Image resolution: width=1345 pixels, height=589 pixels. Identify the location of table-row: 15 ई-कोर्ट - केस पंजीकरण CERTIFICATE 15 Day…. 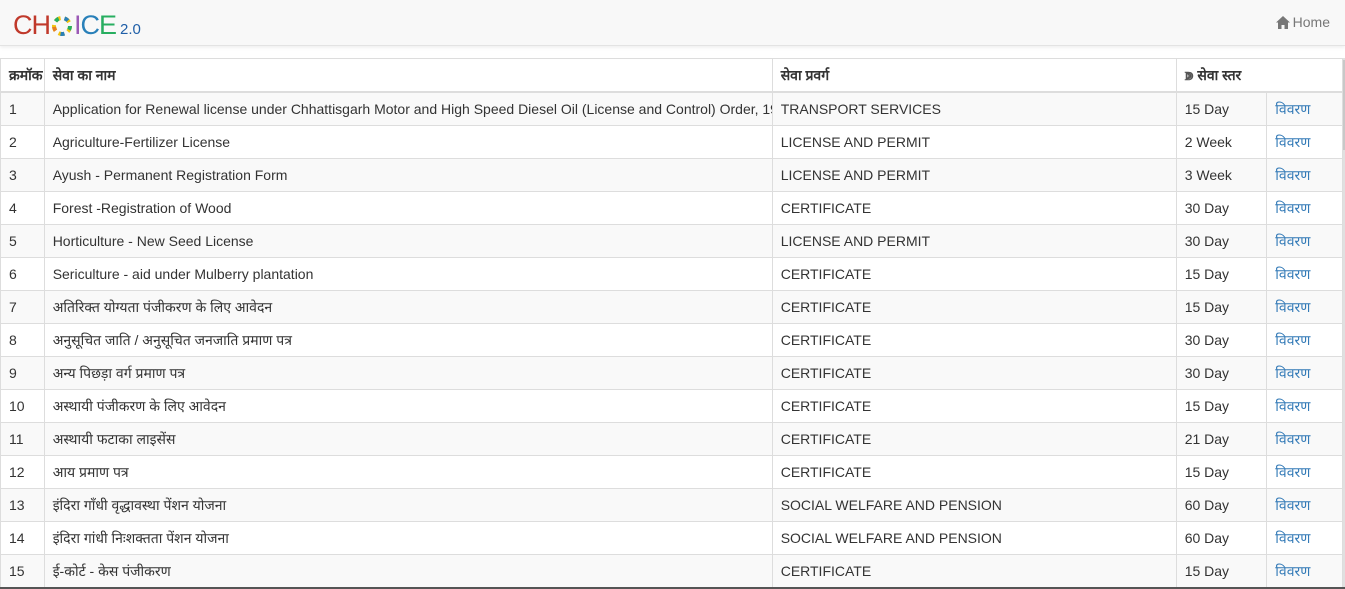
(671, 571).